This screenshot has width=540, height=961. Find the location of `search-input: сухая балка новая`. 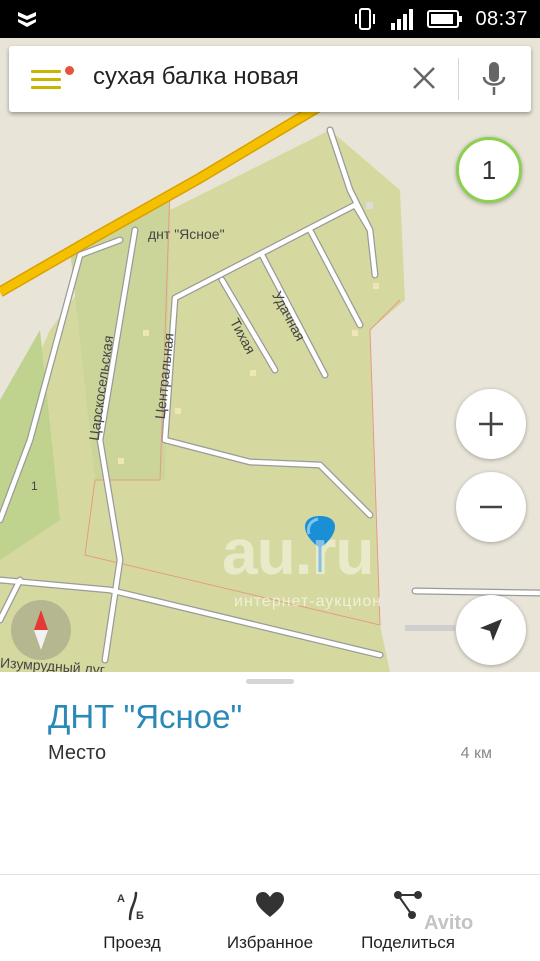

search-input: сухая балка новая is located at coordinates (196, 77).